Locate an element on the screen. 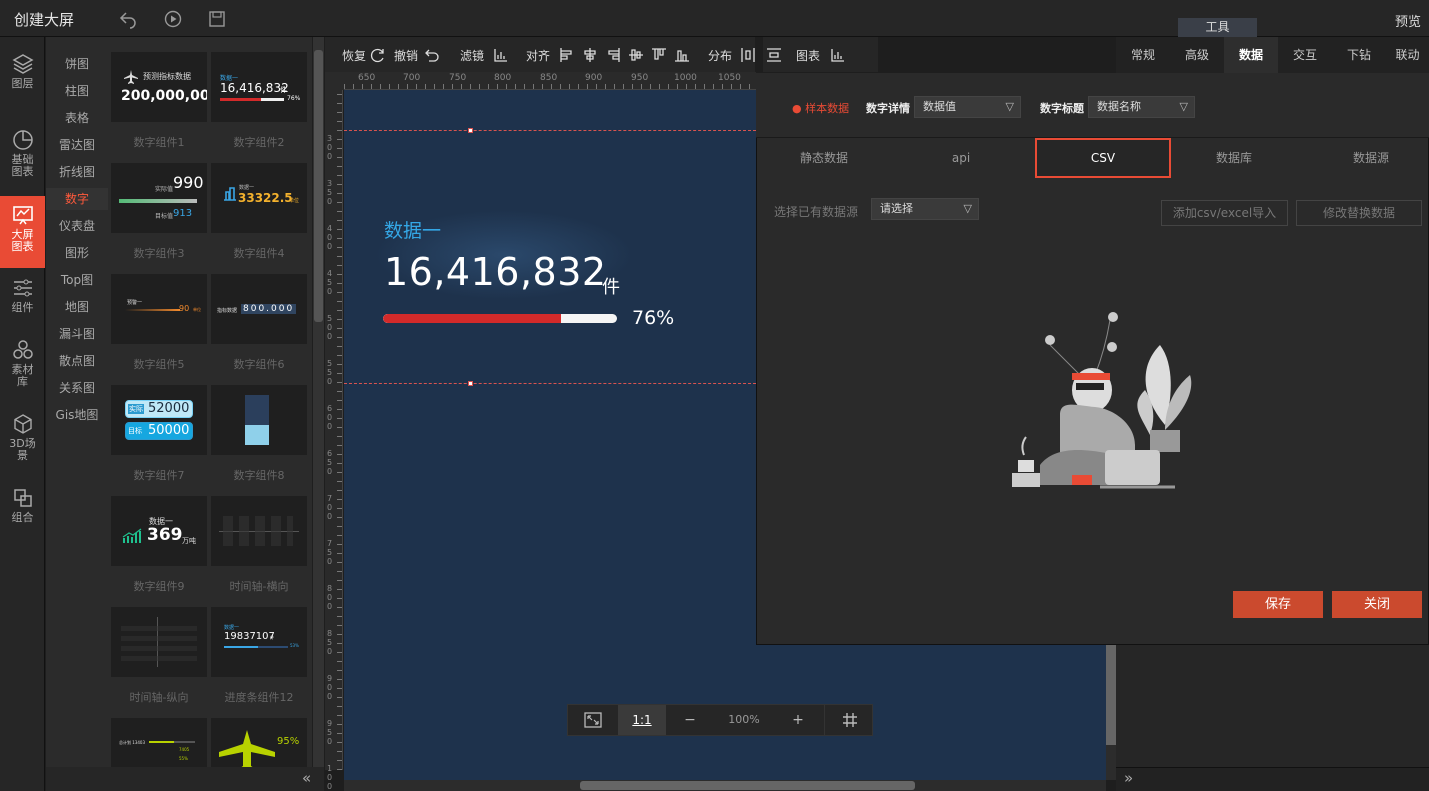 This screenshot has width=1429, height=791. category-item: Top图 is located at coordinates (77, 280).